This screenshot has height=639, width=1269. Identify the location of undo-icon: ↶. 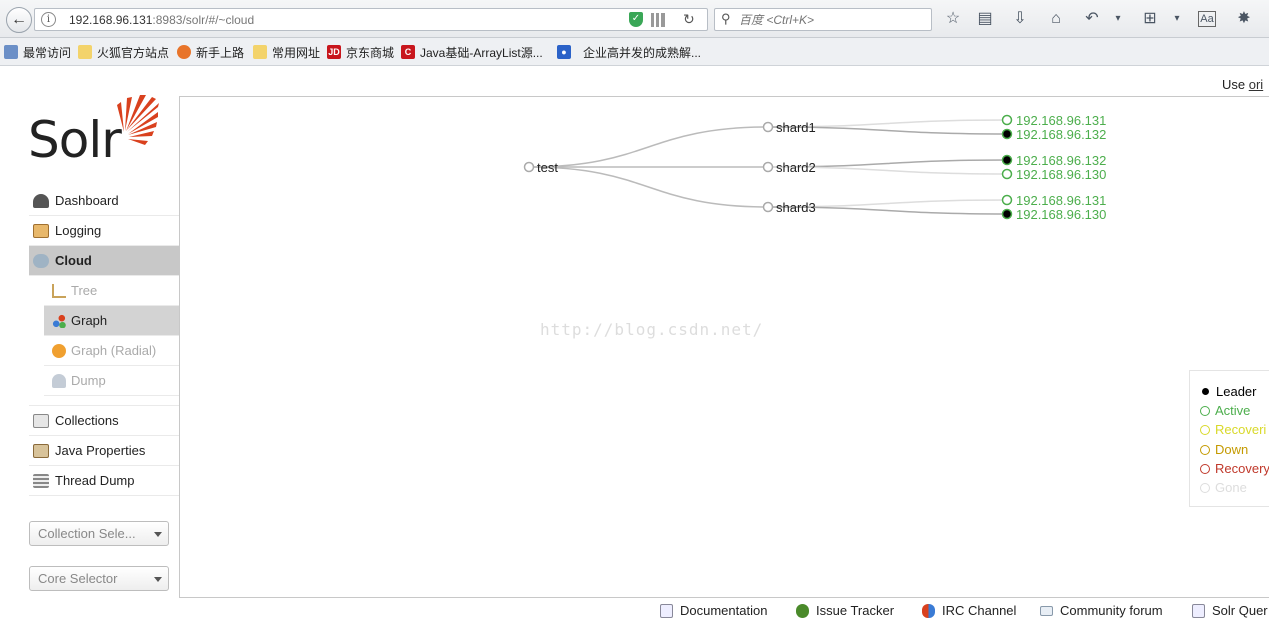
(1092, 19).